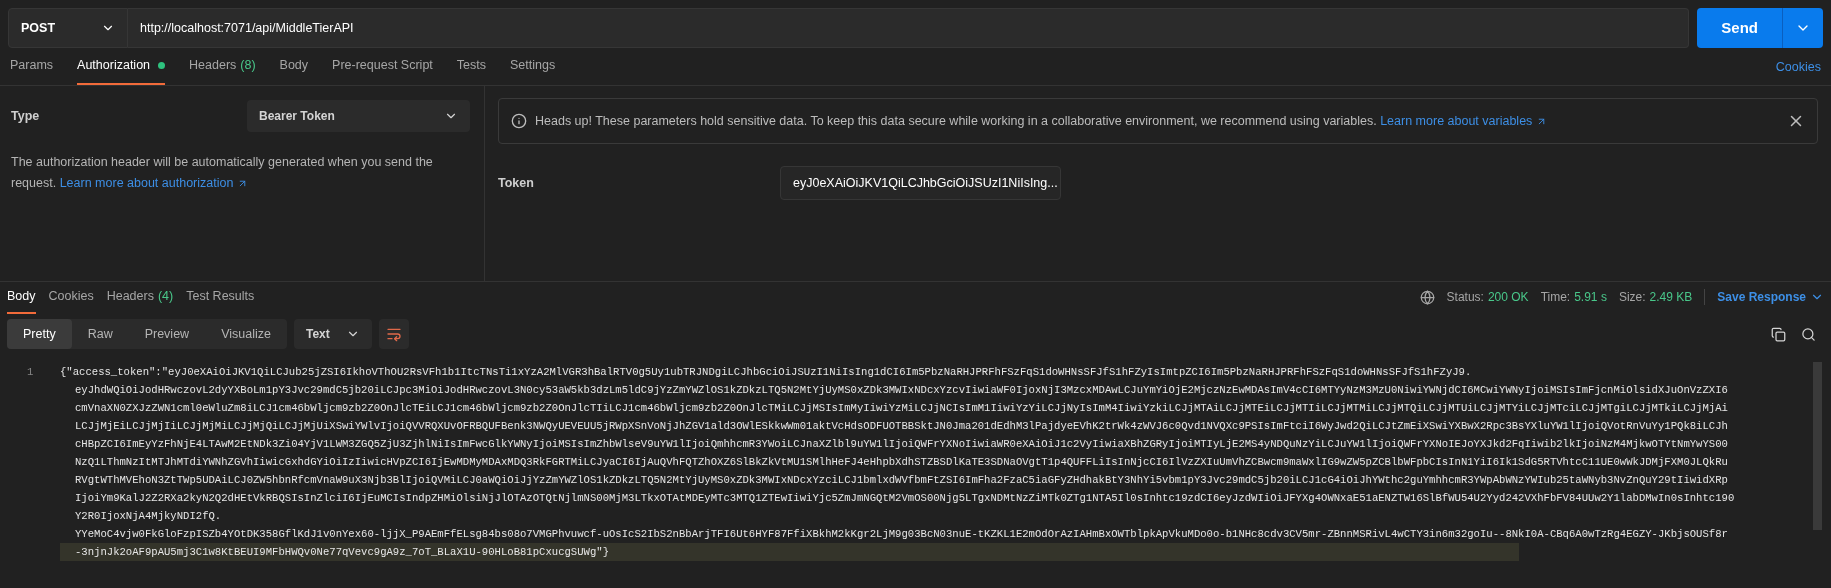 Image resolution: width=1831 pixels, height=588 pixels. What do you see at coordinates (1770, 297) in the screenshot?
I see `save-response-button: Save Response` at bounding box center [1770, 297].